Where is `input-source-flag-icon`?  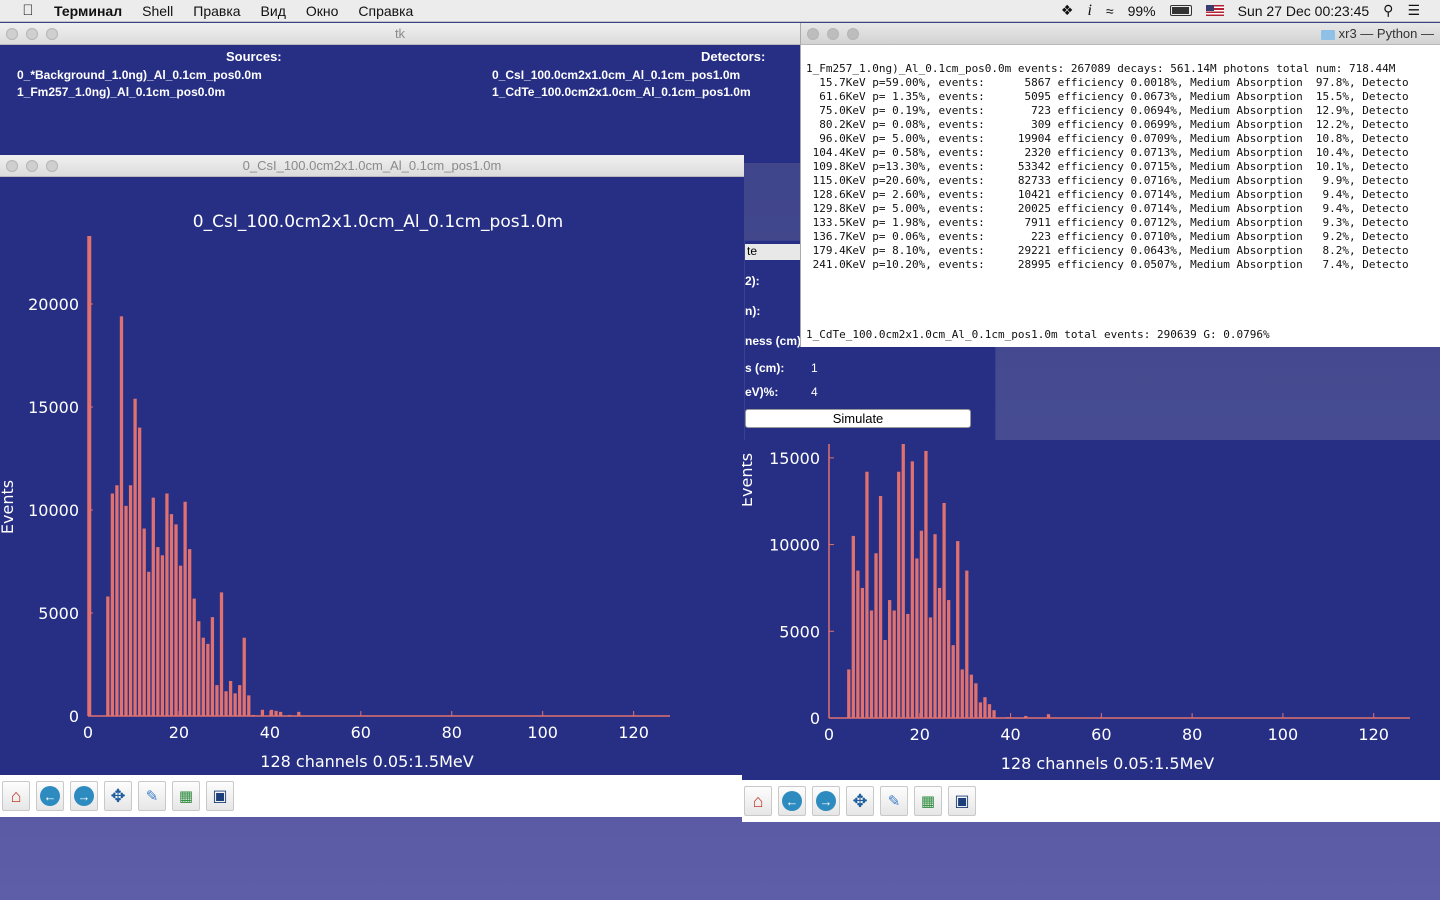 input-source-flag-icon is located at coordinates (1214, 10).